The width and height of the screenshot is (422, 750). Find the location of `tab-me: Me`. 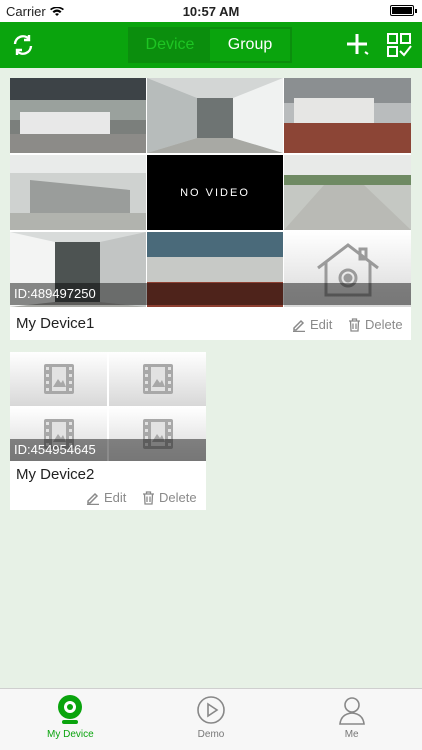

tab-me: Me is located at coordinates (351, 719).